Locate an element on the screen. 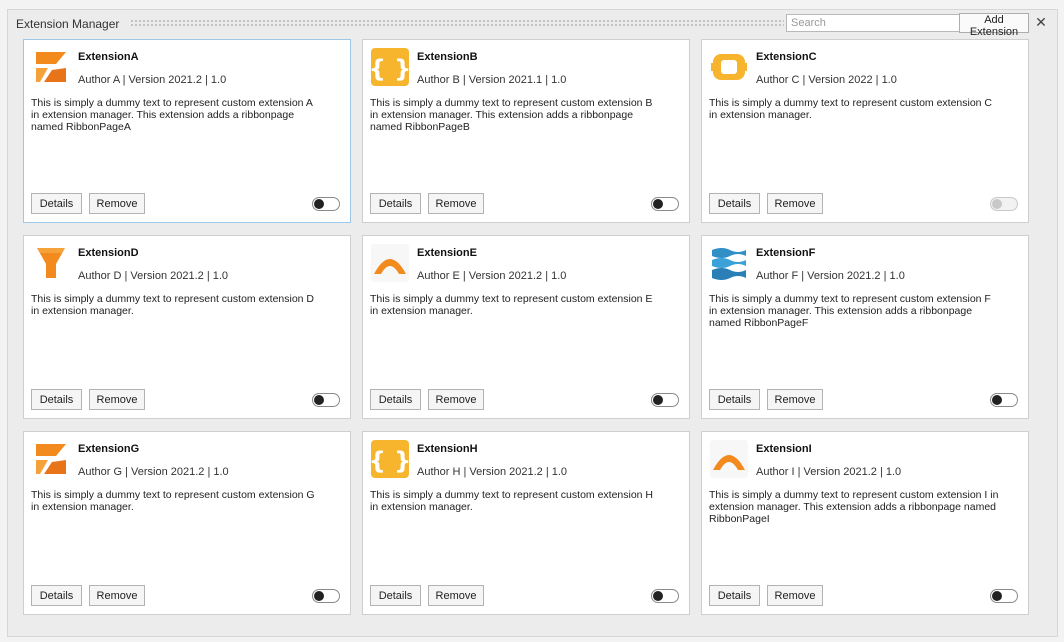 This screenshot has height=642, width=1064. drag-grip is located at coordinates (457, 22).